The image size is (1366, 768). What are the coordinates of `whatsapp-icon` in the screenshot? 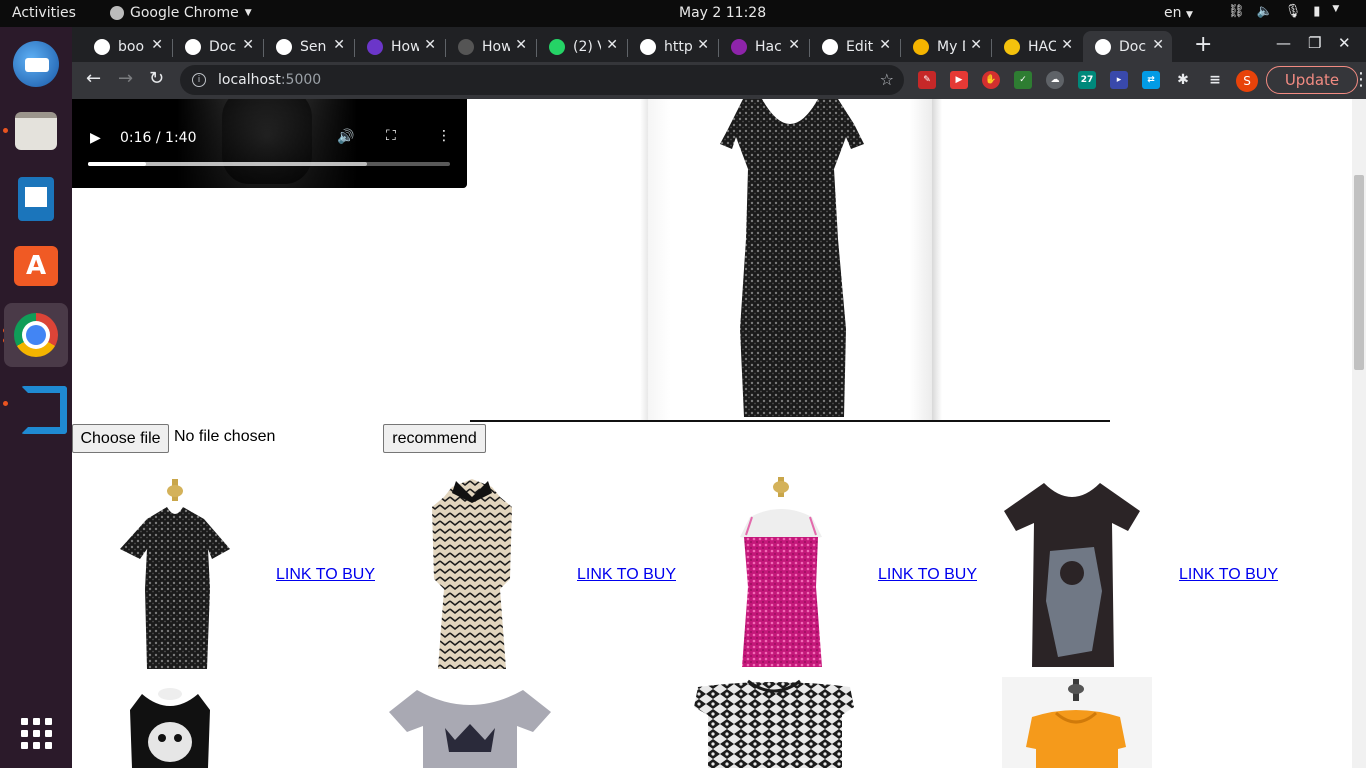 It's located at (557, 46).